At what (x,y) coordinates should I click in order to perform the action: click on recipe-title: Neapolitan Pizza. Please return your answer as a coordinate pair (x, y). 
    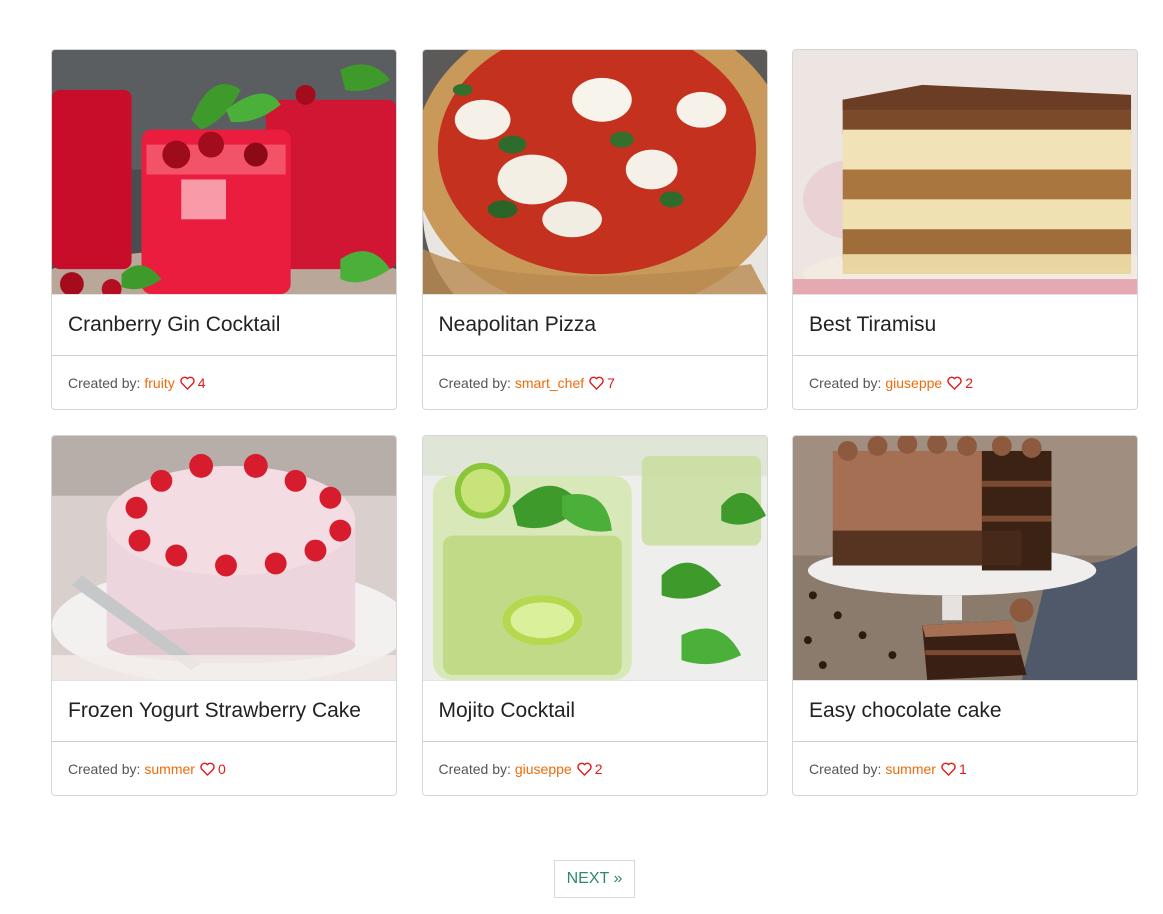
    Looking at the image, I should click on (594, 325).